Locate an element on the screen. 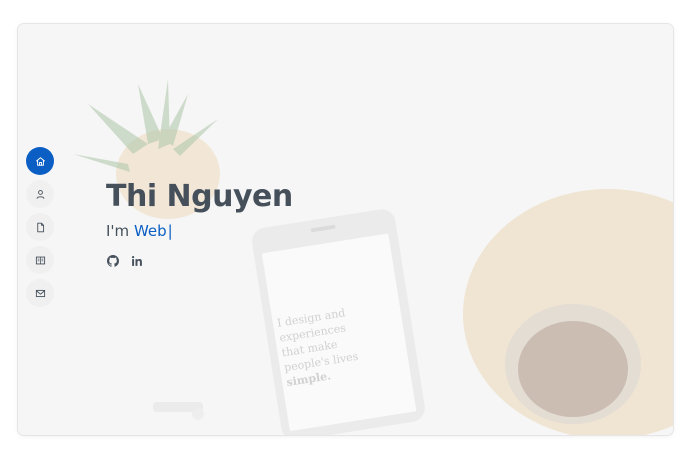 This screenshot has height=452, width=688. hero-content: Thi Nguyen I'm Web| is located at coordinates (199, 223).